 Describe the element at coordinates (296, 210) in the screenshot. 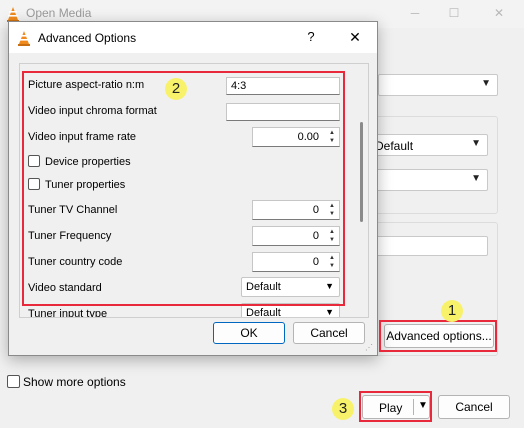

I see `tv-channel-spinbox: 0 ▲ ▼` at that location.